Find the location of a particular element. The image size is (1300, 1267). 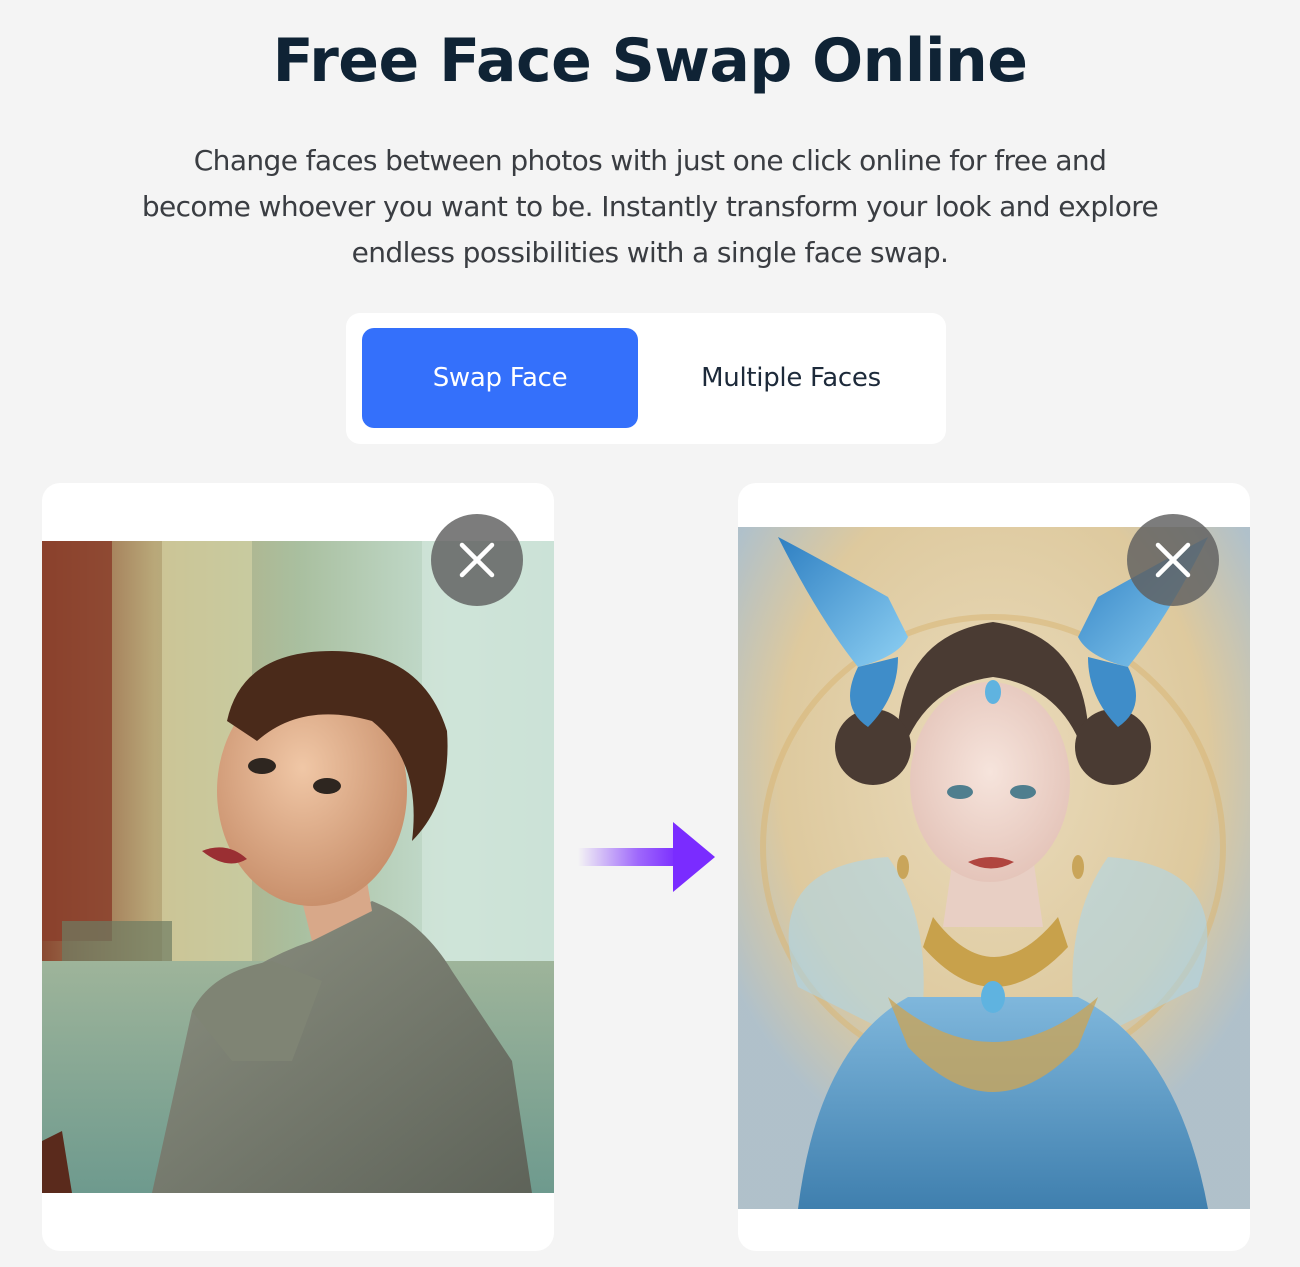

arrow-right-icon is located at coordinates (646, 857).